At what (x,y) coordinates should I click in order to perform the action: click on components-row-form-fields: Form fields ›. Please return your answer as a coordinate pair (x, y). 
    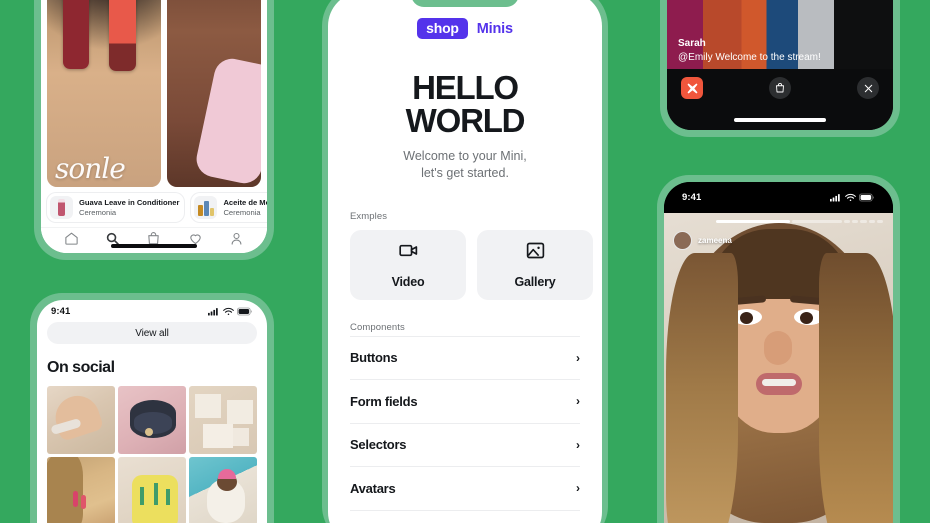
    Looking at the image, I should click on (465, 402).